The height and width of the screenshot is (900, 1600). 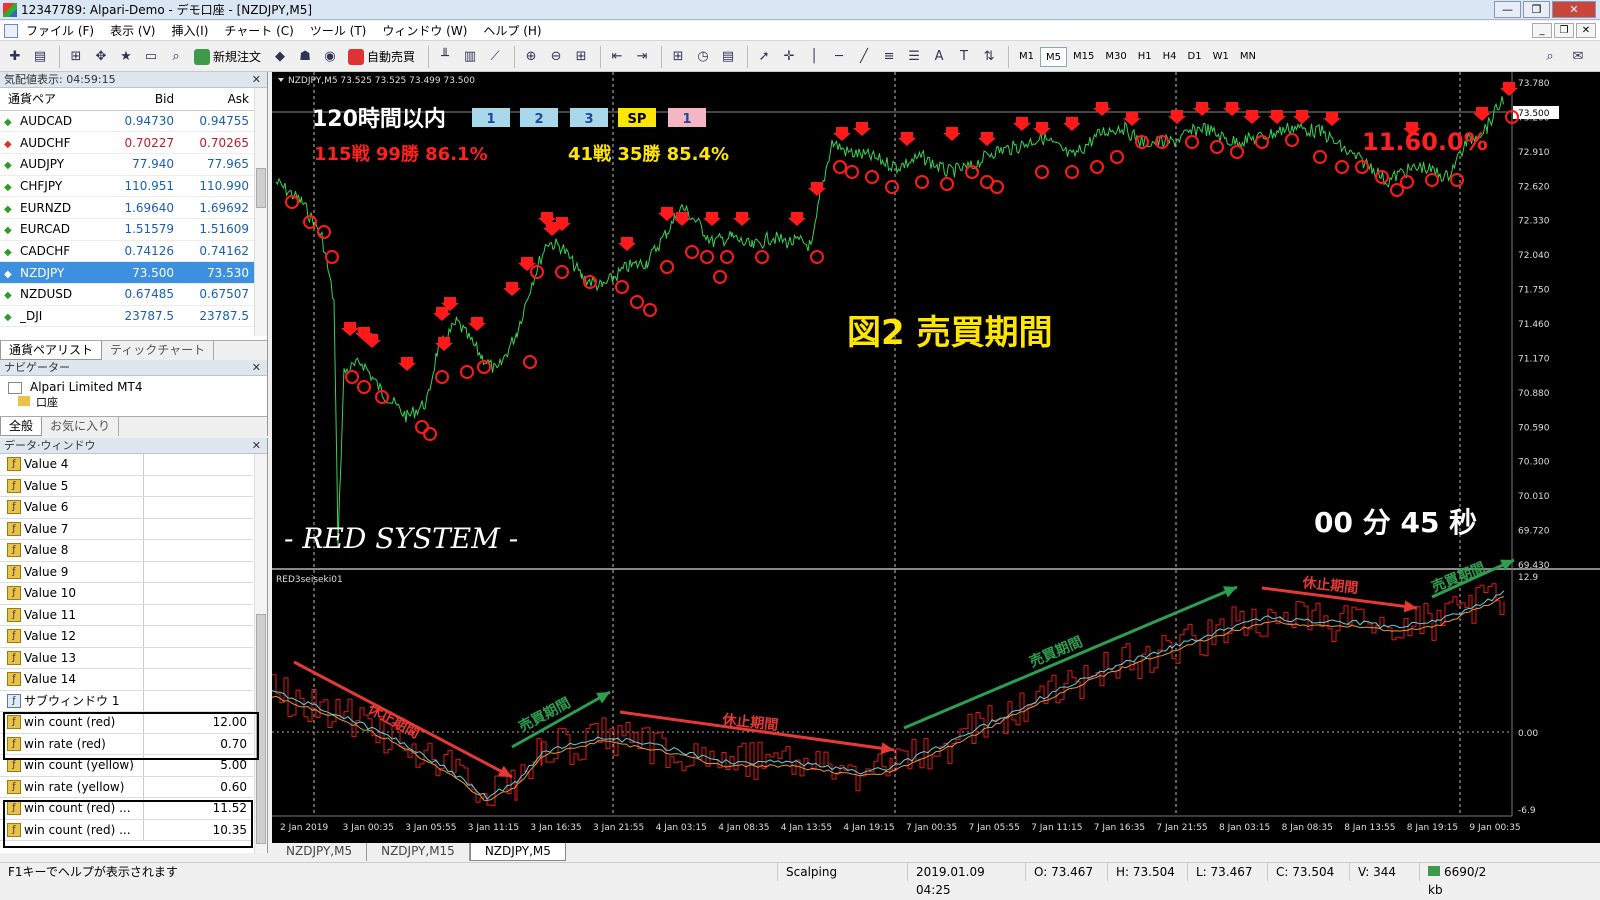 What do you see at coordinates (1542, 30) in the screenshot?
I see `mdi-minimize-button: _` at bounding box center [1542, 30].